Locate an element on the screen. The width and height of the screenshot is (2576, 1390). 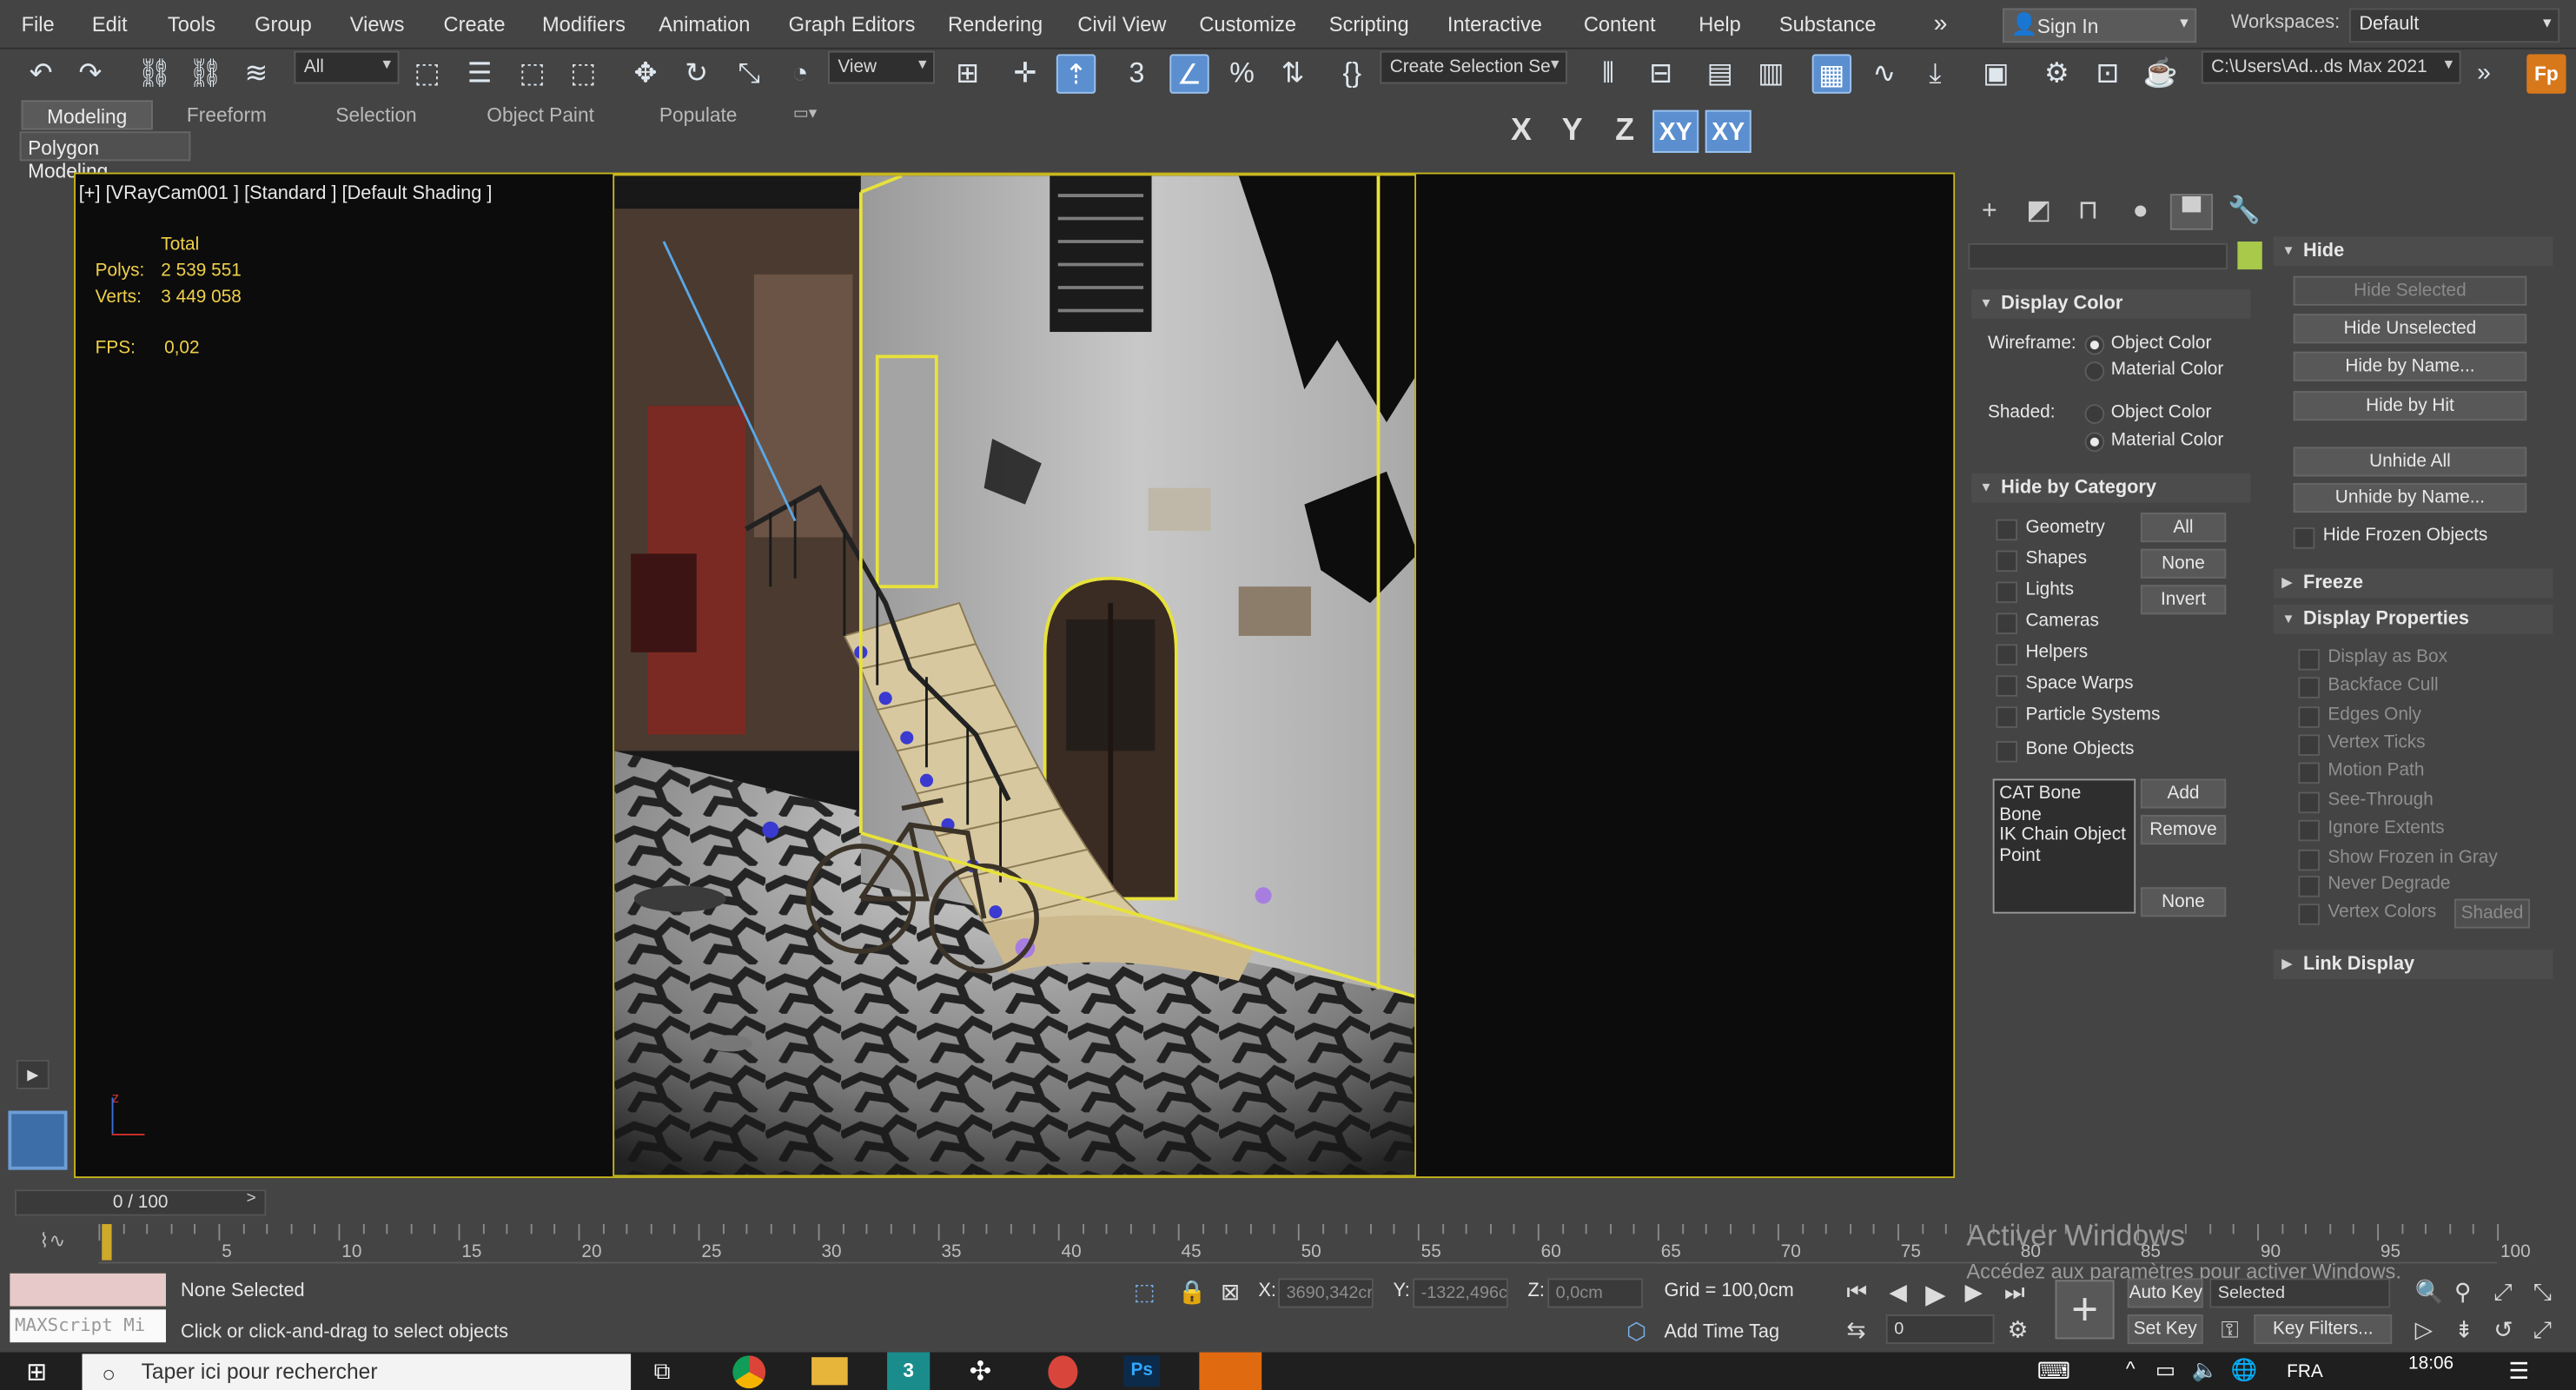
add-time-tag-button: Add Time Tag is located at coordinates (1721, 1332).